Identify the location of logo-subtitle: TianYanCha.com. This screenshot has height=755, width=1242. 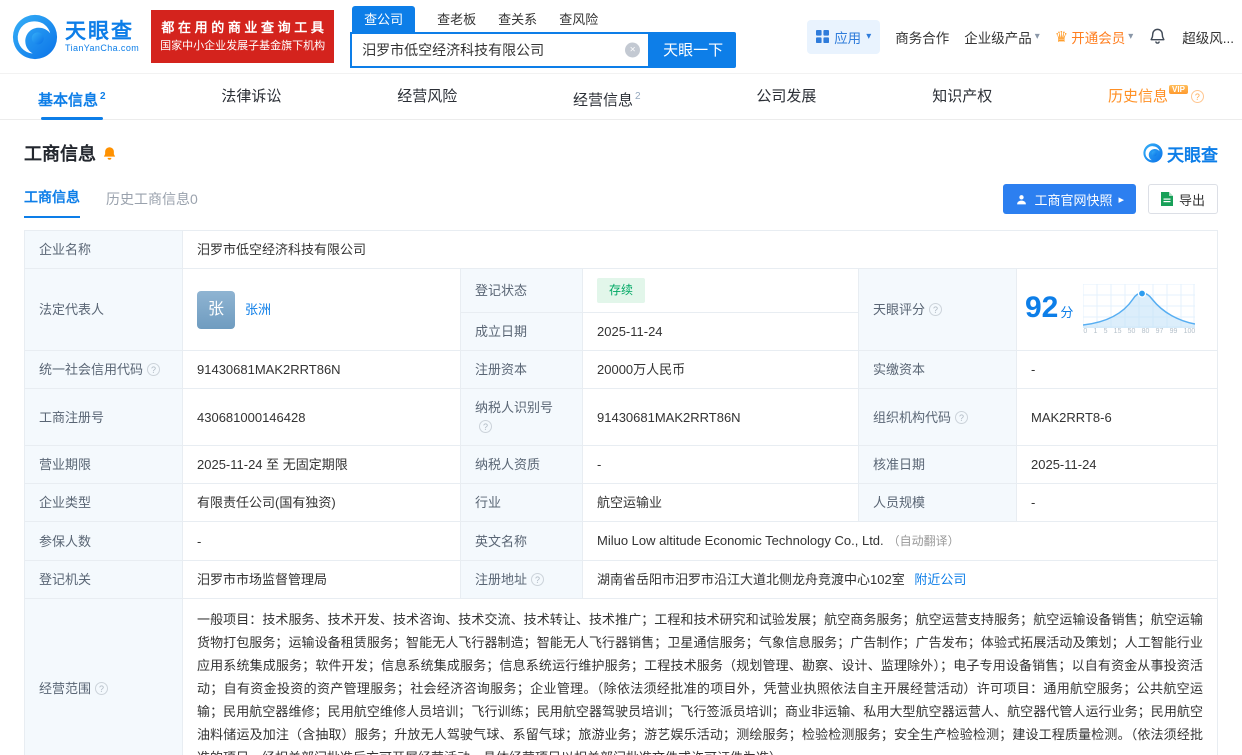
(102, 48).